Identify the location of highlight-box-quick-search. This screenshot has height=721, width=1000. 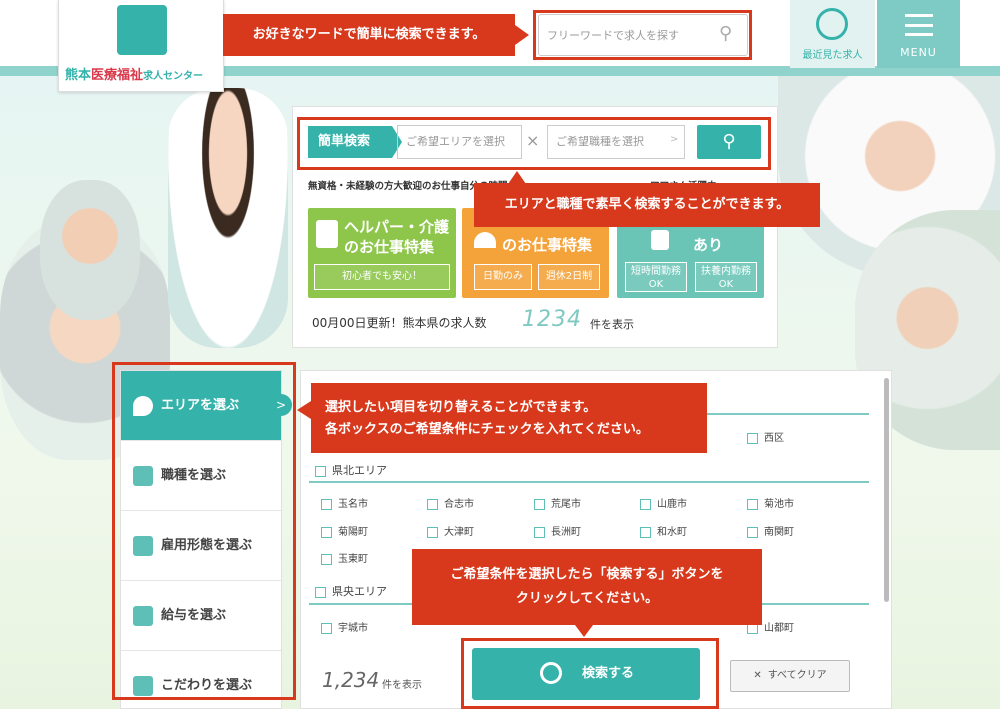
(534, 143).